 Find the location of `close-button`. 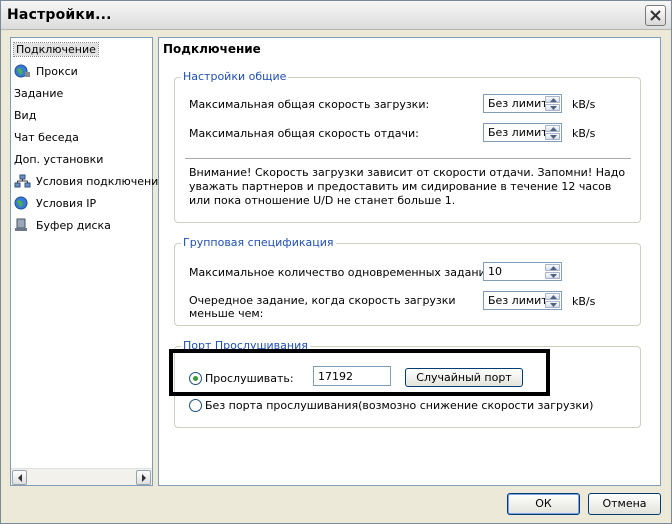

close-button is located at coordinates (655, 15).